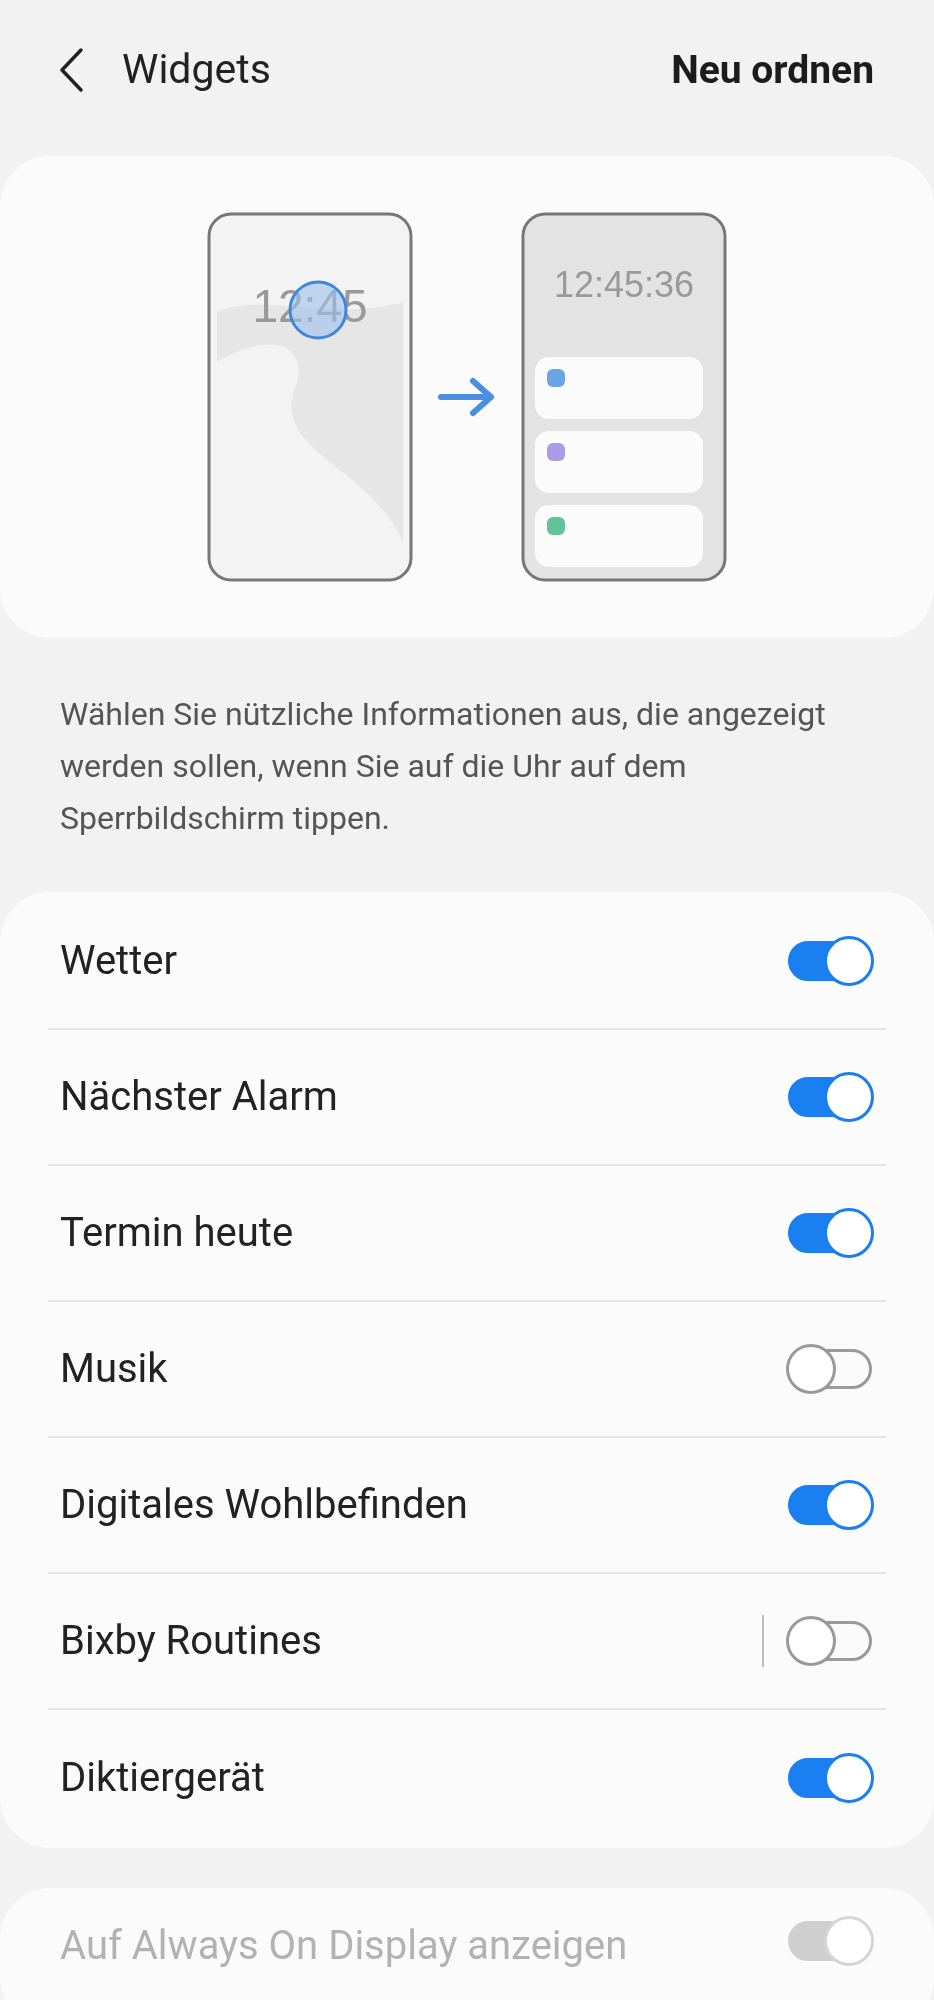 This screenshot has width=934, height=2000. Describe the element at coordinates (199, 1097) in the screenshot. I see `widget-label: Nächster Alarm` at that location.